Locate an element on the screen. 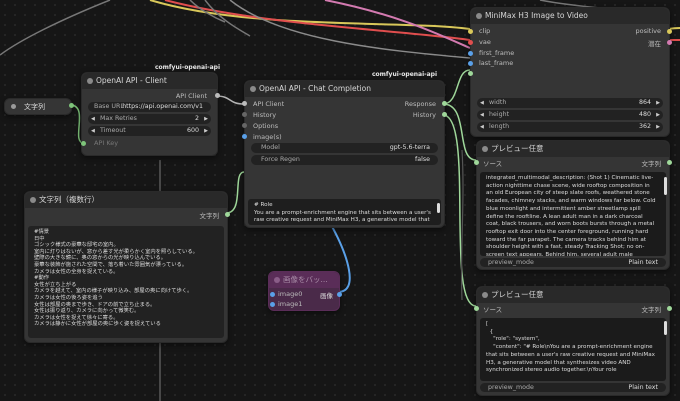 This screenshot has width=680, height=401. max-retries-decrement-icon: ◀ is located at coordinates (93, 119).